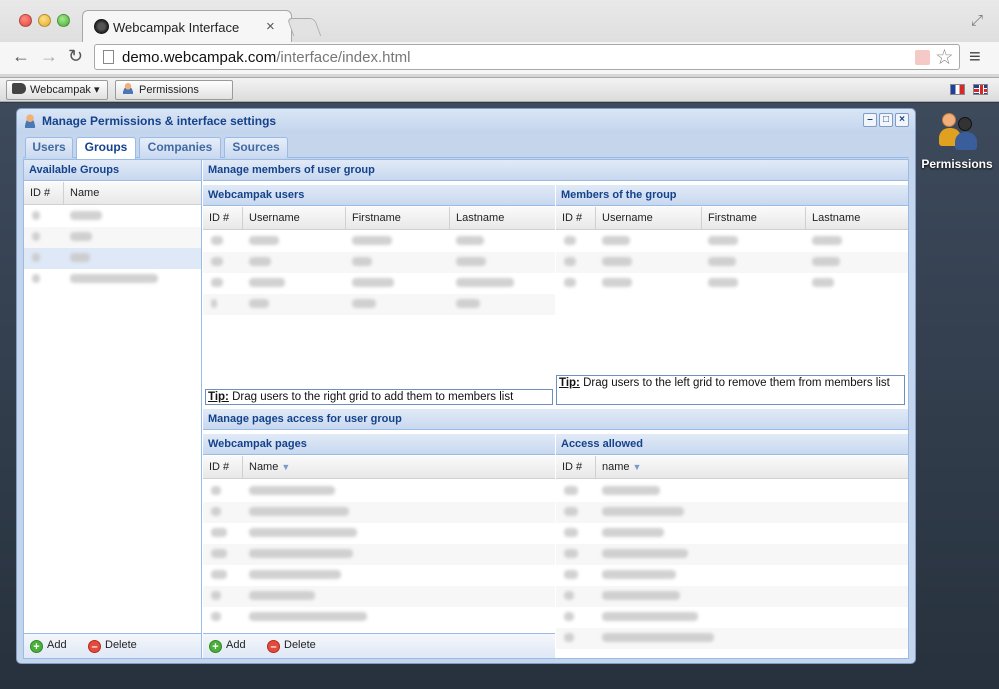  I want to click on minimize-window-button, so click(44, 20).